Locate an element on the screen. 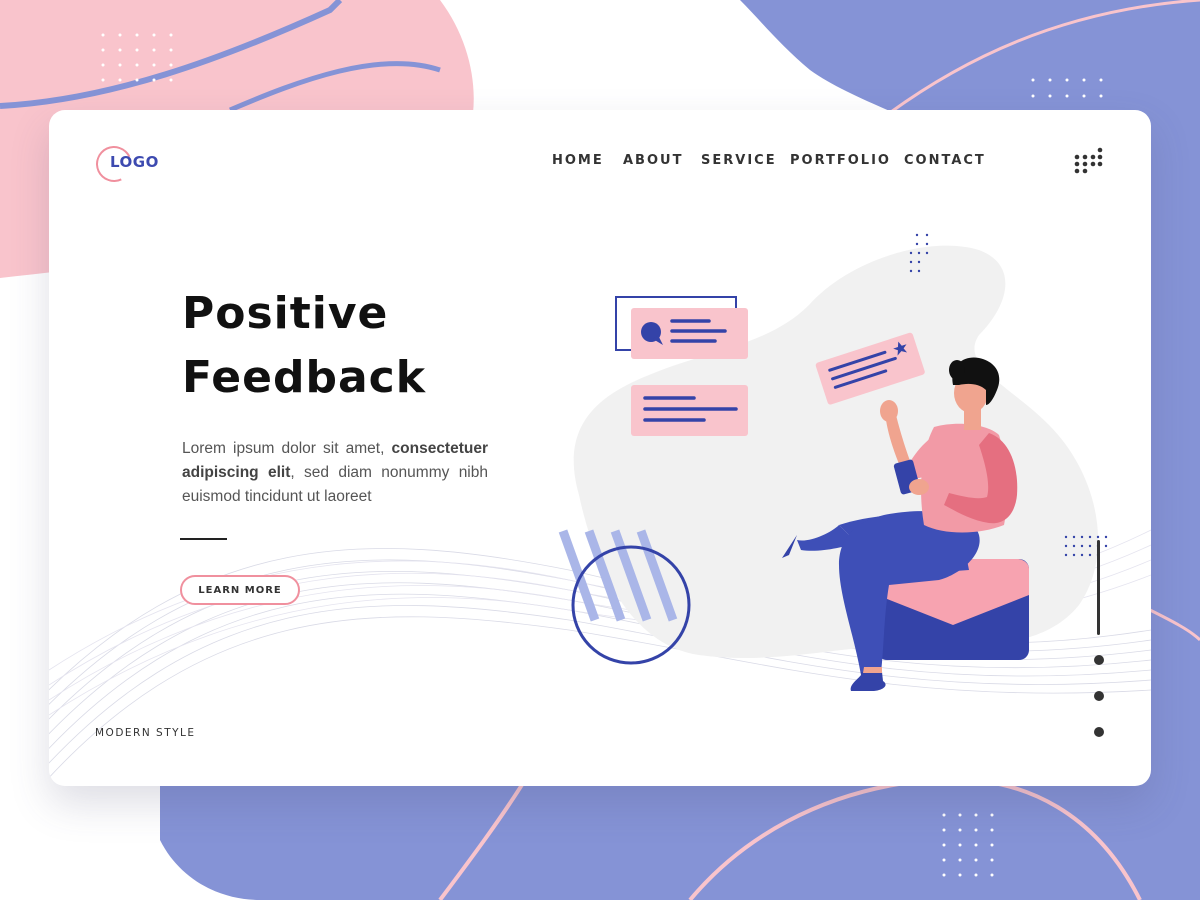 The height and width of the screenshot is (900, 1200). nav-contact: CONTACT is located at coordinates (945, 160).